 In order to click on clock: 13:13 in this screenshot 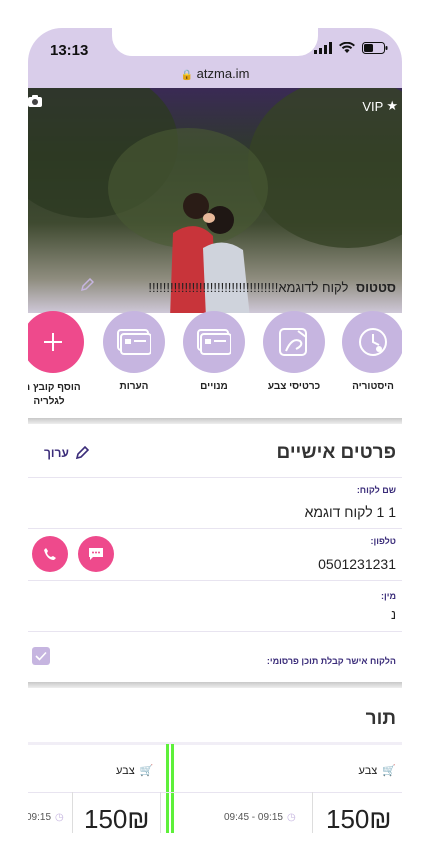, I will do `click(69, 50)`.